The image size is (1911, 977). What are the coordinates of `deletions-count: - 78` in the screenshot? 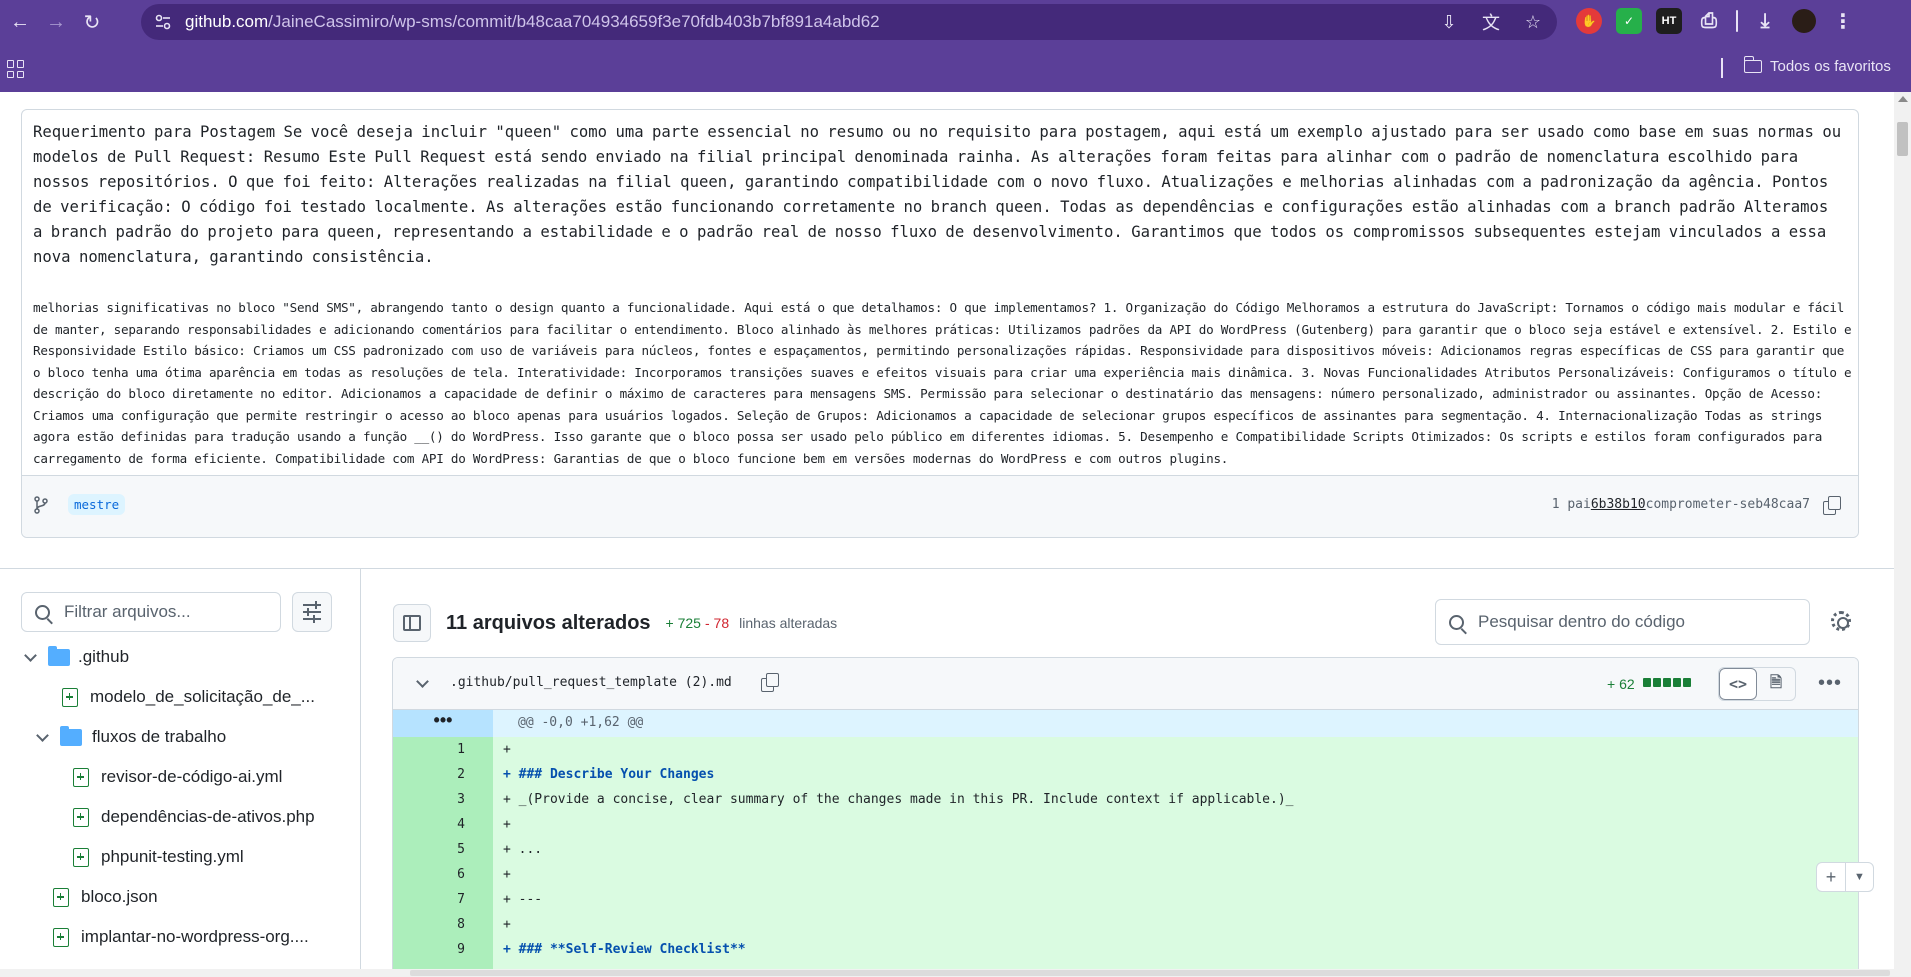 It's located at (717, 623).